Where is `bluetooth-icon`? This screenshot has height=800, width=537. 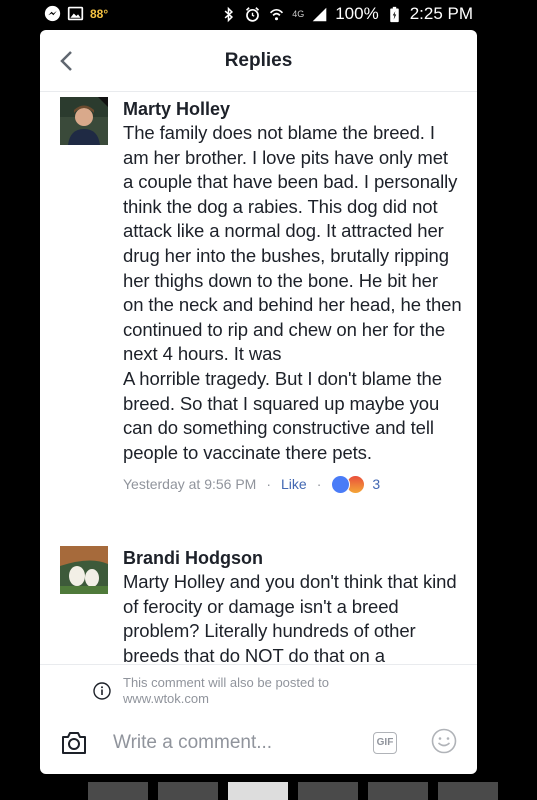
bluetooth-icon is located at coordinates (229, 14).